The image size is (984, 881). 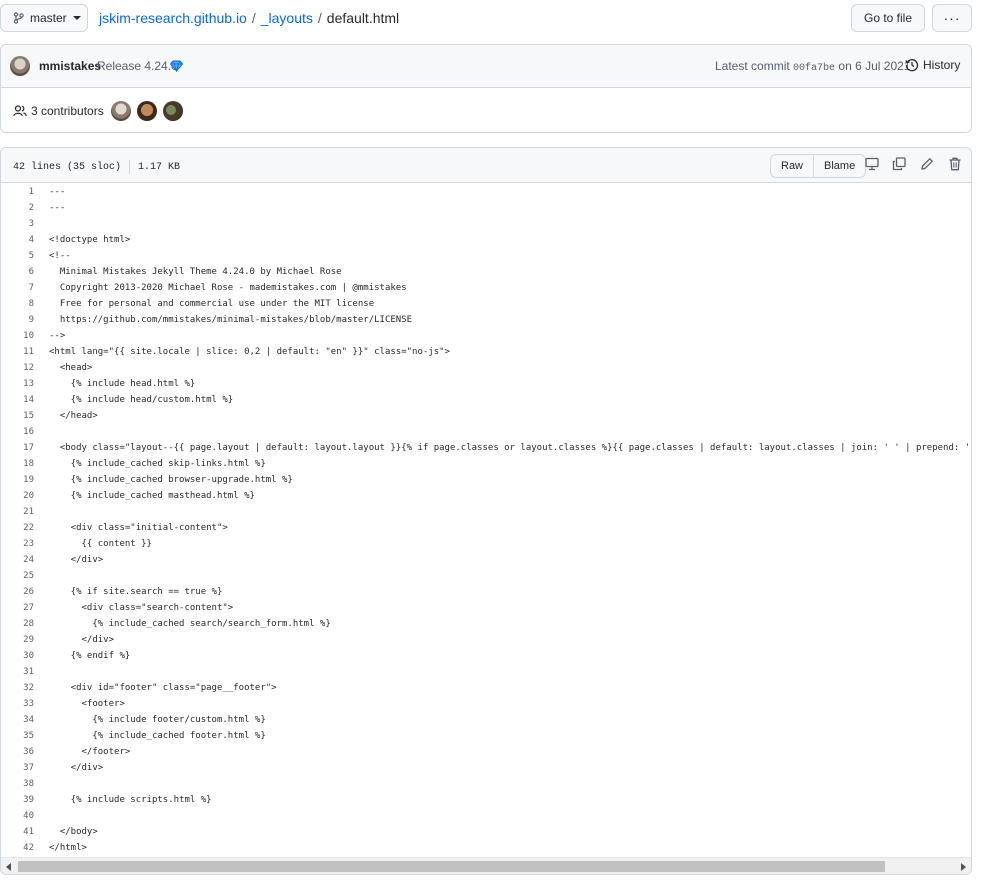 I want to click on scrollbar-thumb, so click(x=451, y=866).